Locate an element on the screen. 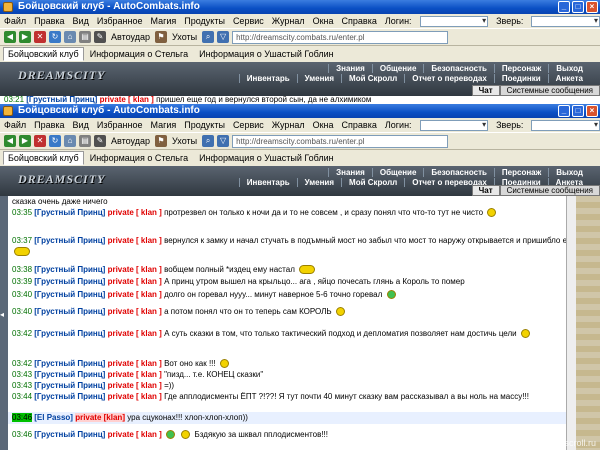 The width and height of the screenshot is (600, 450). chat-scrollbar is located at coordinates (571, 323).